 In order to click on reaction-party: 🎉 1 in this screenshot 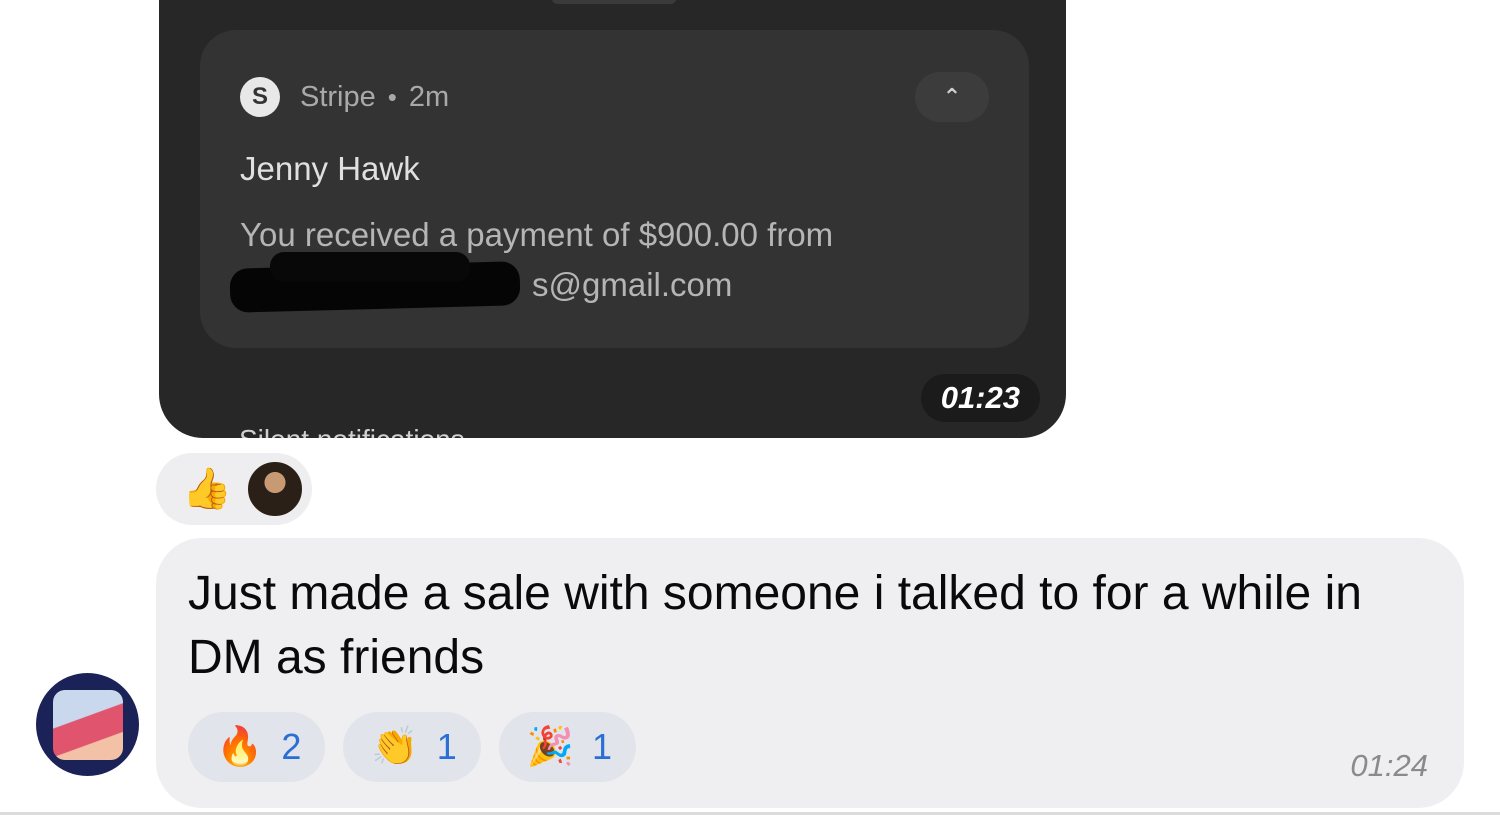, I will do `click(567, 747)`.